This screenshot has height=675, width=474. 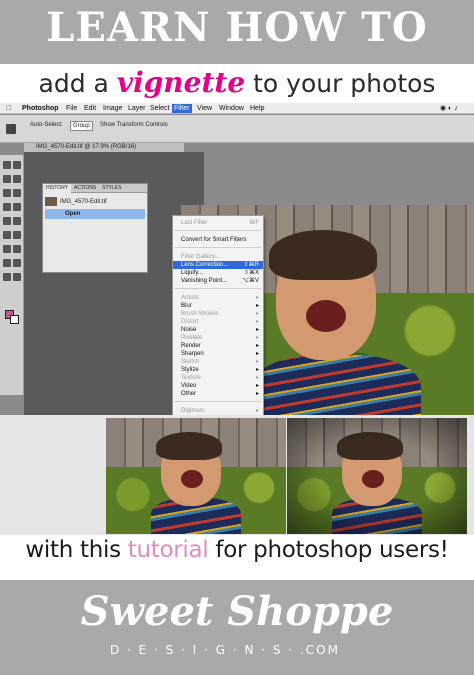 What do you see at coordinates (81, 126) in the screenshot?
I see `group-select: Group` at bounding box center [81, 126].